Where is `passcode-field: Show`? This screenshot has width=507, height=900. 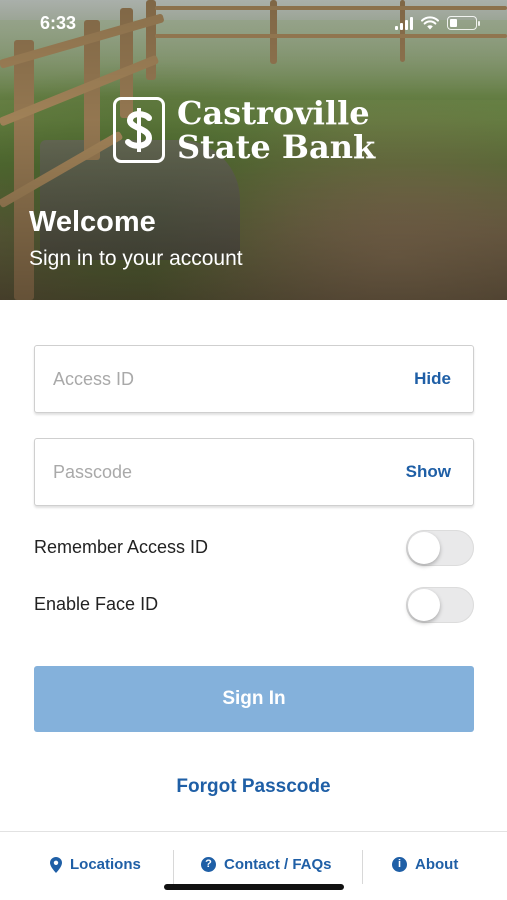 passcode-field: Show is located at coordinates (254, 472).